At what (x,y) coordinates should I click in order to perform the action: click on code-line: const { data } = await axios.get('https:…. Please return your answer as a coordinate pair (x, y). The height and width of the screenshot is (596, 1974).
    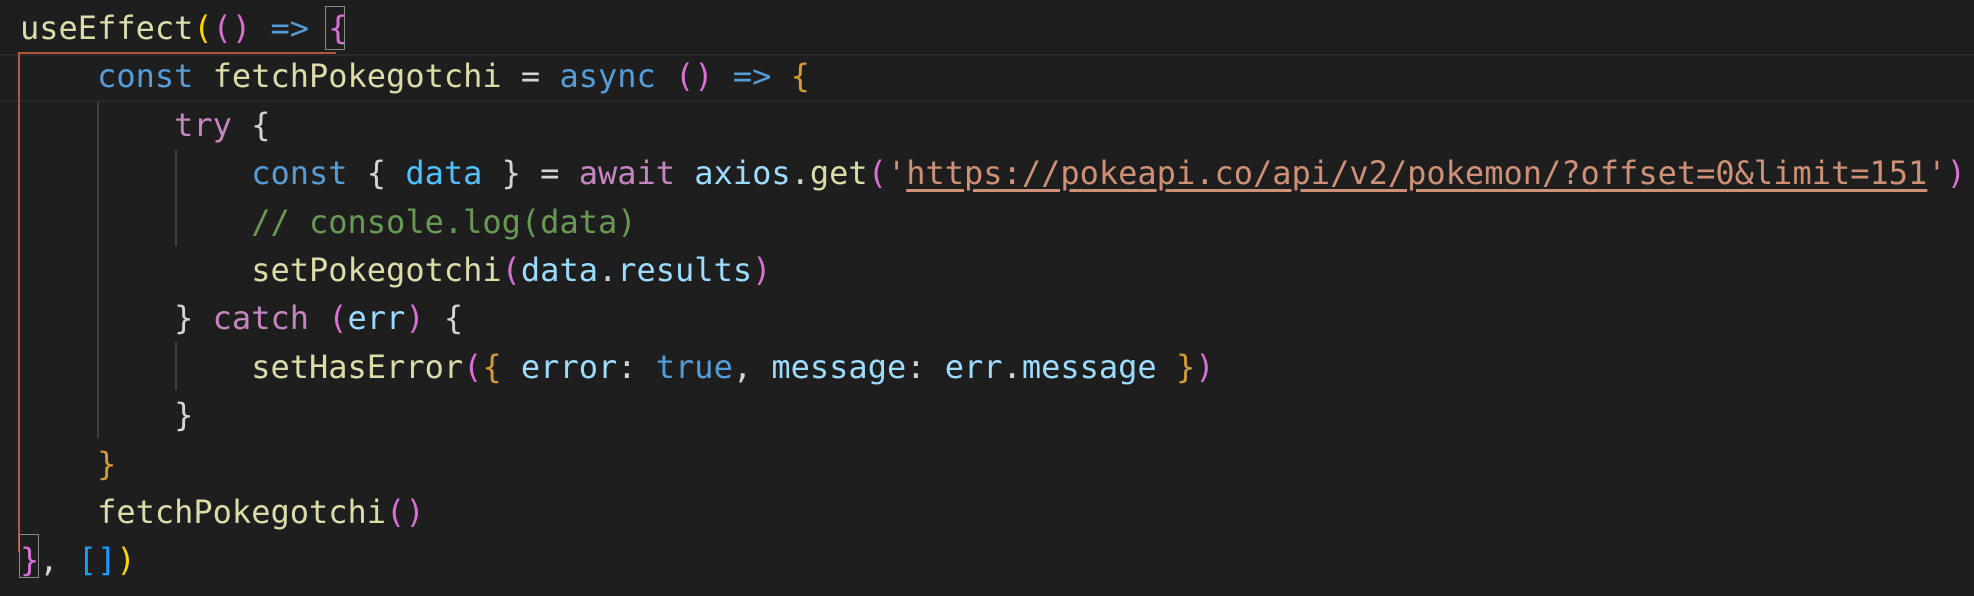
    Looking at the image, I should click on (993, 173).